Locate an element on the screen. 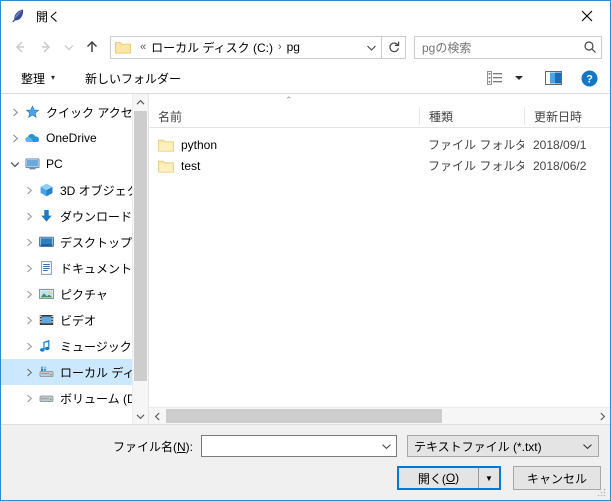 The width and height of the screenshot is (611, 501). column-headers: 名前 種類 更新日時 is located at coordinates (379, 116).